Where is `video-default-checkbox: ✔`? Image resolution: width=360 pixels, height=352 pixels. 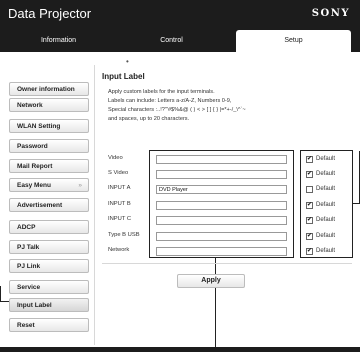 video-default-checkbox: ✔ is located at coordinates (309, 159).